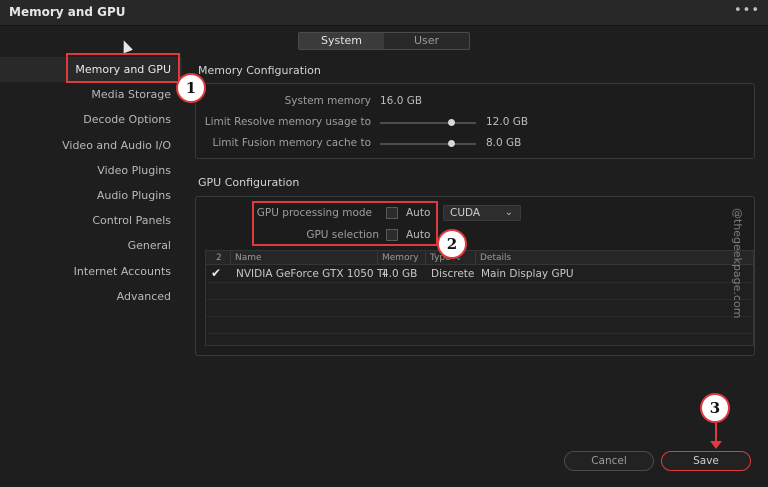 Image resolution: width=768 pixels, height=487 pixels. I want to click on save-button: Save, so click(706, 461).